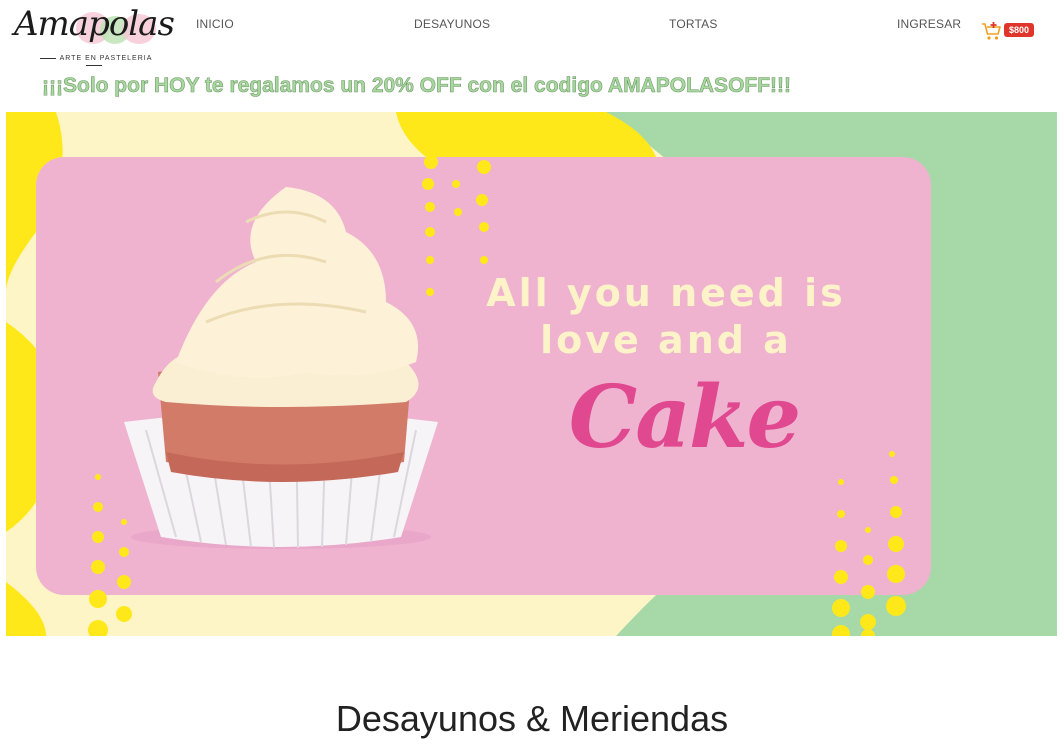 The height and width of the screenshot is (747, 1064). Describe the element at coordinates (684, 417) in the screenshot. I see `hero-cake-word: Cake` at that location.